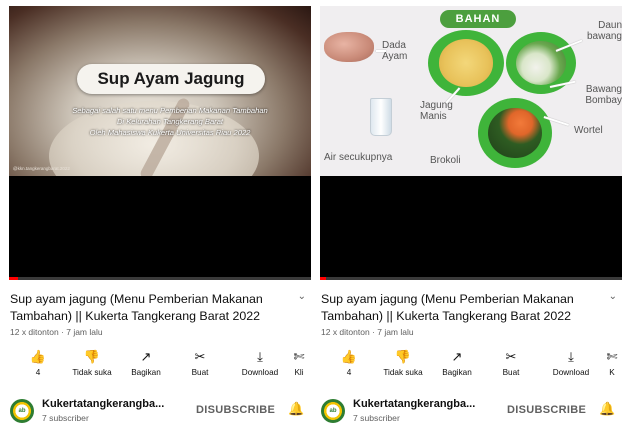 Image resolution: width=622 pixels, height=435 pixels. Describe the element at coordinates (603, 95) in the screenshot. I see `ingredient-label: Bawang Bombay` at that location.